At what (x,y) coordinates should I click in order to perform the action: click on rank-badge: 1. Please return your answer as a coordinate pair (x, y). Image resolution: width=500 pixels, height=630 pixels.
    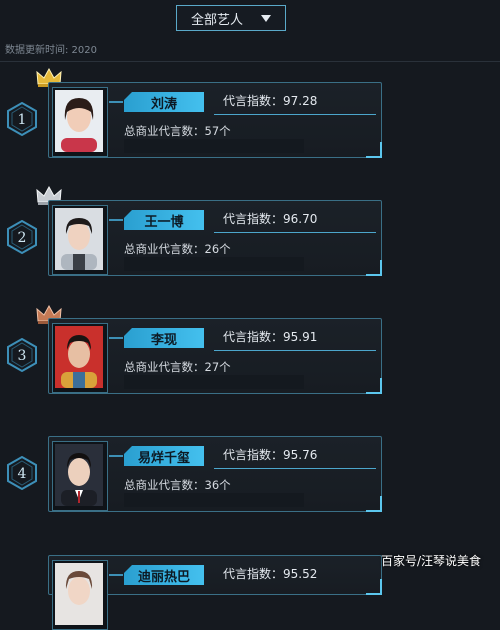
    Looking at the image, I should click on (22, 119).